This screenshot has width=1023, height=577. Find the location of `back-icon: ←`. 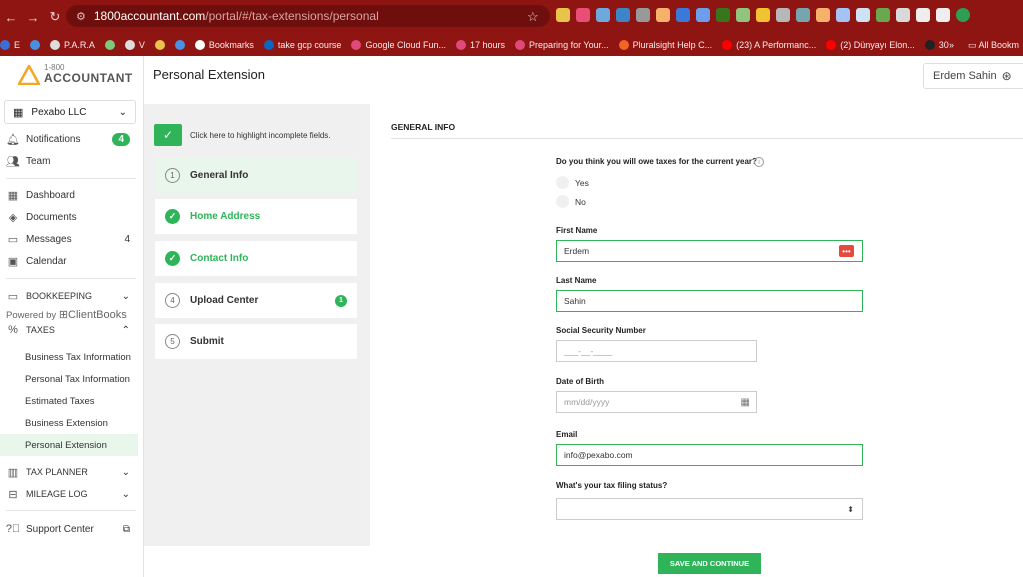

back-icon: ← is located at coordinates (11, 17).